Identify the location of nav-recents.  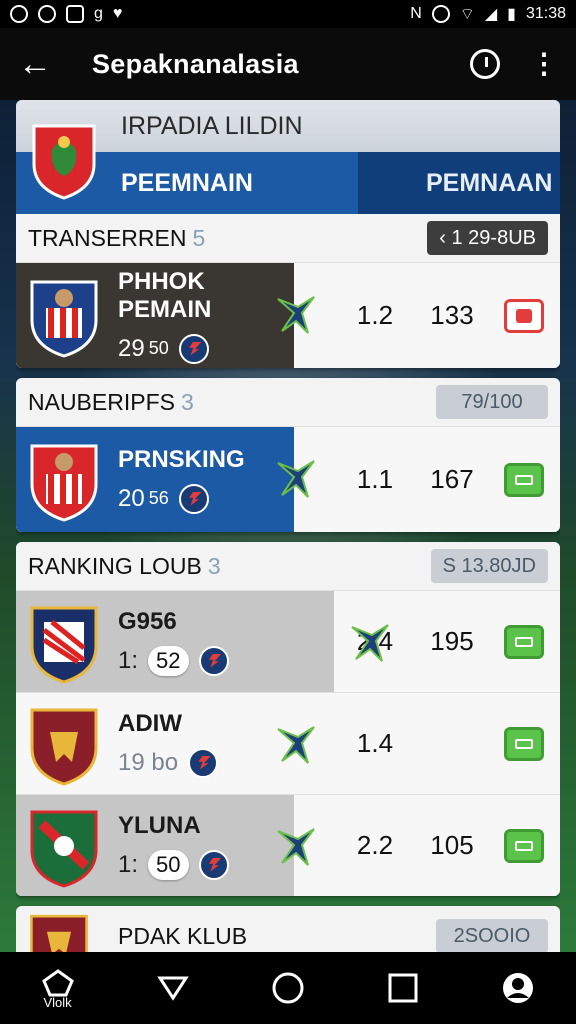
(403, 988).